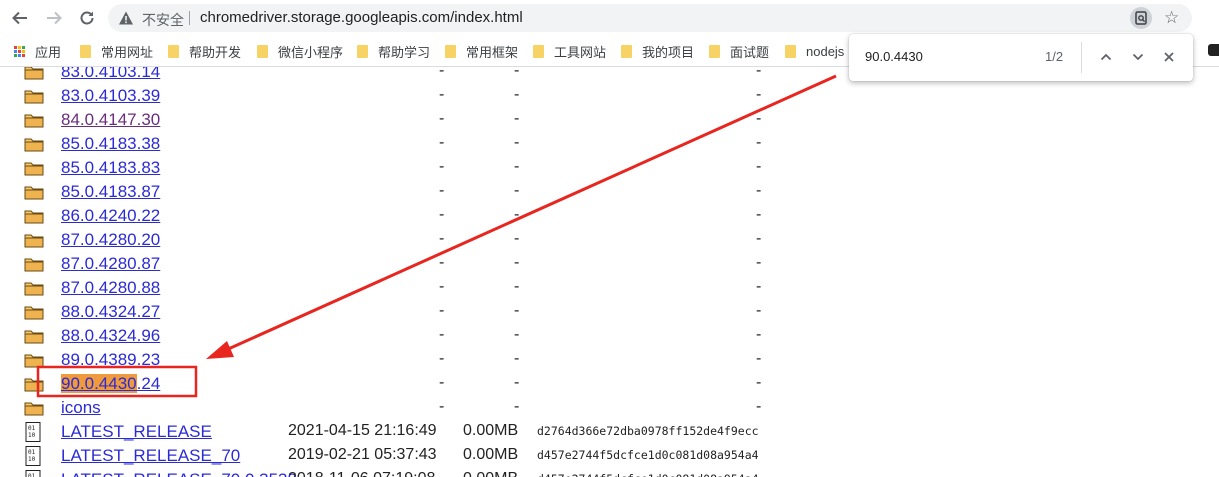 This screenshot has width=1219, height=477. I want to click on bookmark-label: 常用网址, so click(127, 52).